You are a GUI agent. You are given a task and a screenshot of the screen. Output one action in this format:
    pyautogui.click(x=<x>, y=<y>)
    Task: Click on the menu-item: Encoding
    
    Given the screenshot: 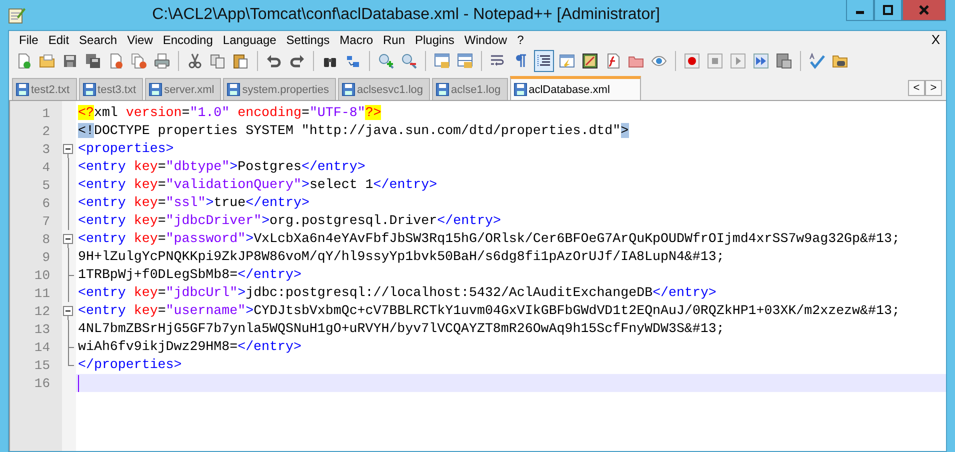 What is the action you would take?
    pyautogui.click(x=188, y=39)
    